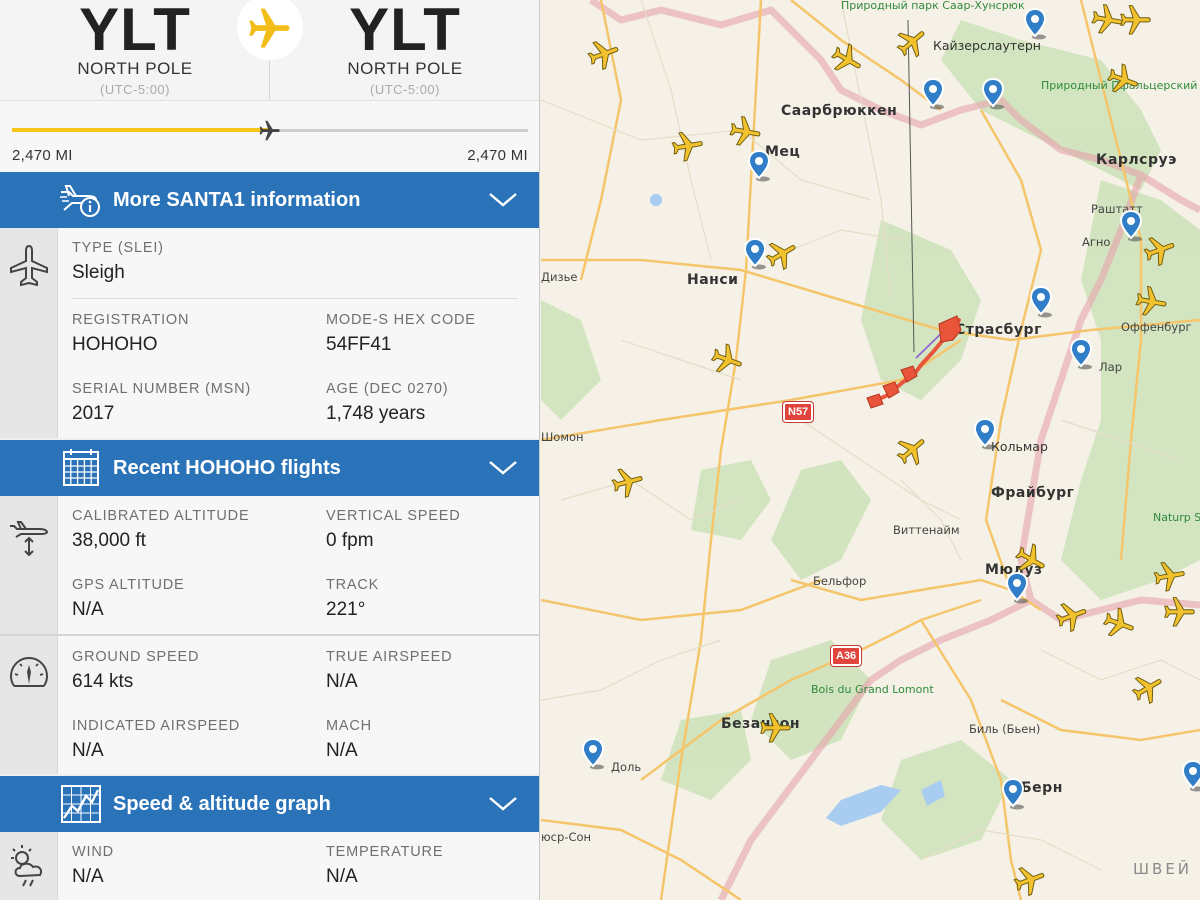 The height and width of the screenshot is (900, 1200). What do you see at coordinates (926, 530) in the screenshot?
I see `city-wittenheim: Виттенайм` at bounding box center [926, 530].